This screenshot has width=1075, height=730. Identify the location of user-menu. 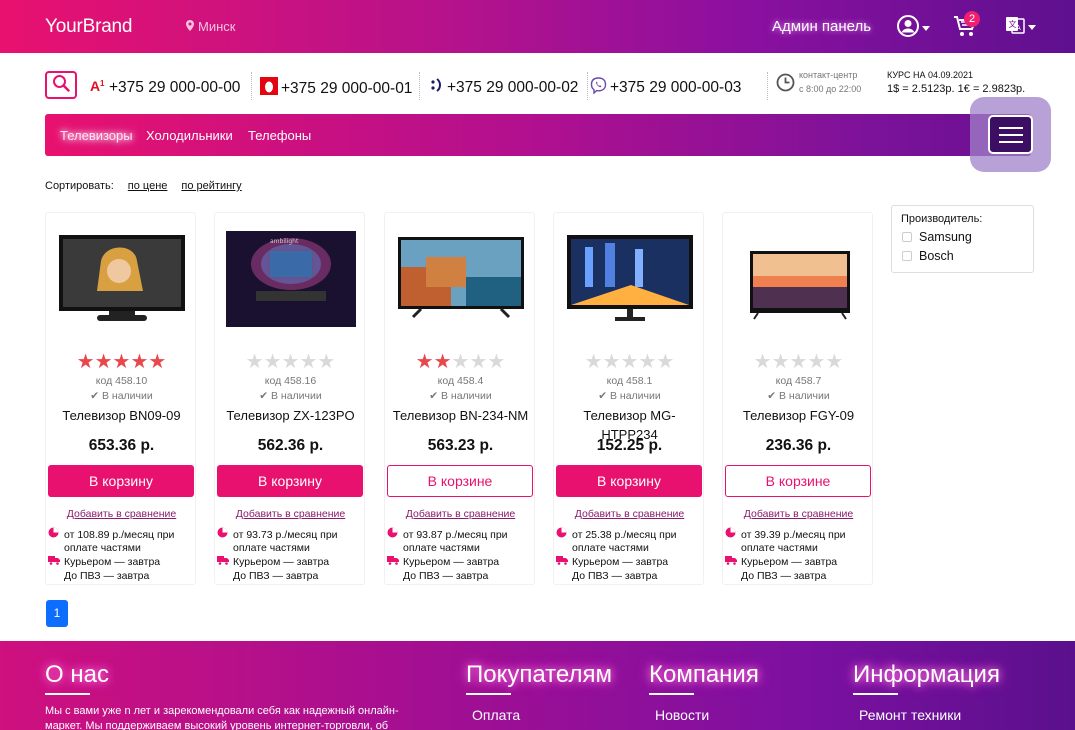
(913, 28).